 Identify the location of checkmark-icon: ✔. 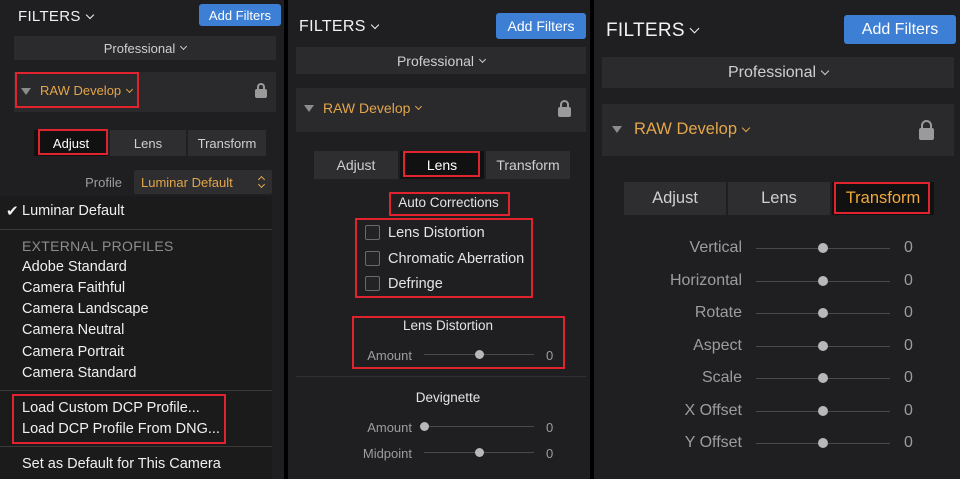
(12, 211).